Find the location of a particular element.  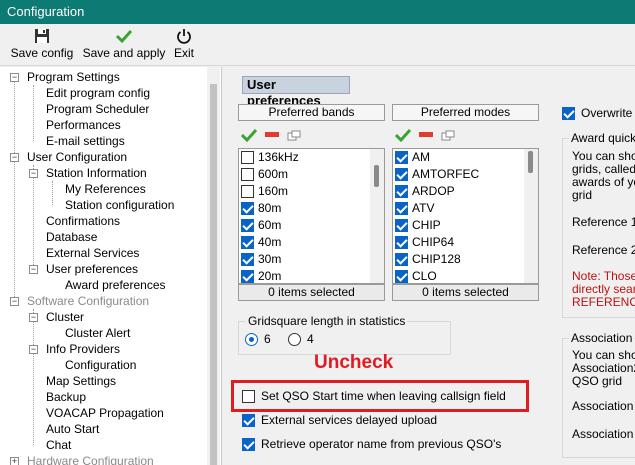

tree-label: Station configuration is located at coordinates (120, 205).